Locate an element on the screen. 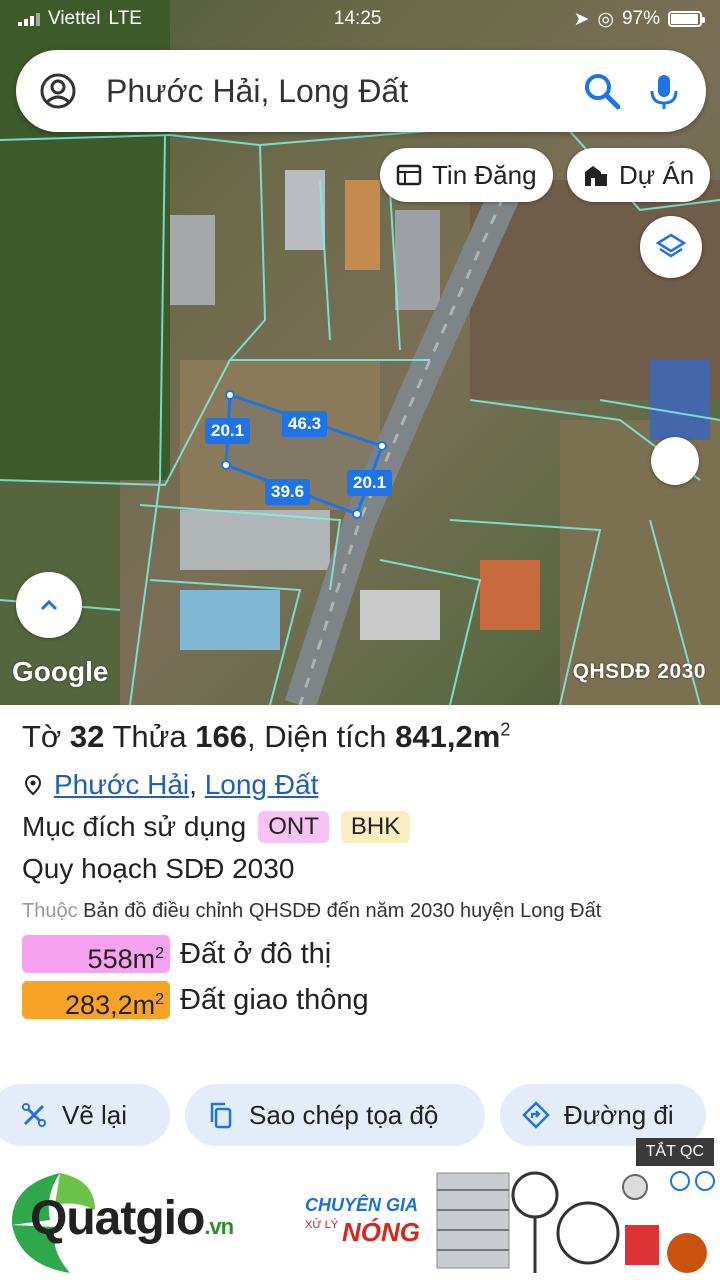 This screenshot has height=1280, width=720. map-toggle-button is located at coordinates (675, 461).